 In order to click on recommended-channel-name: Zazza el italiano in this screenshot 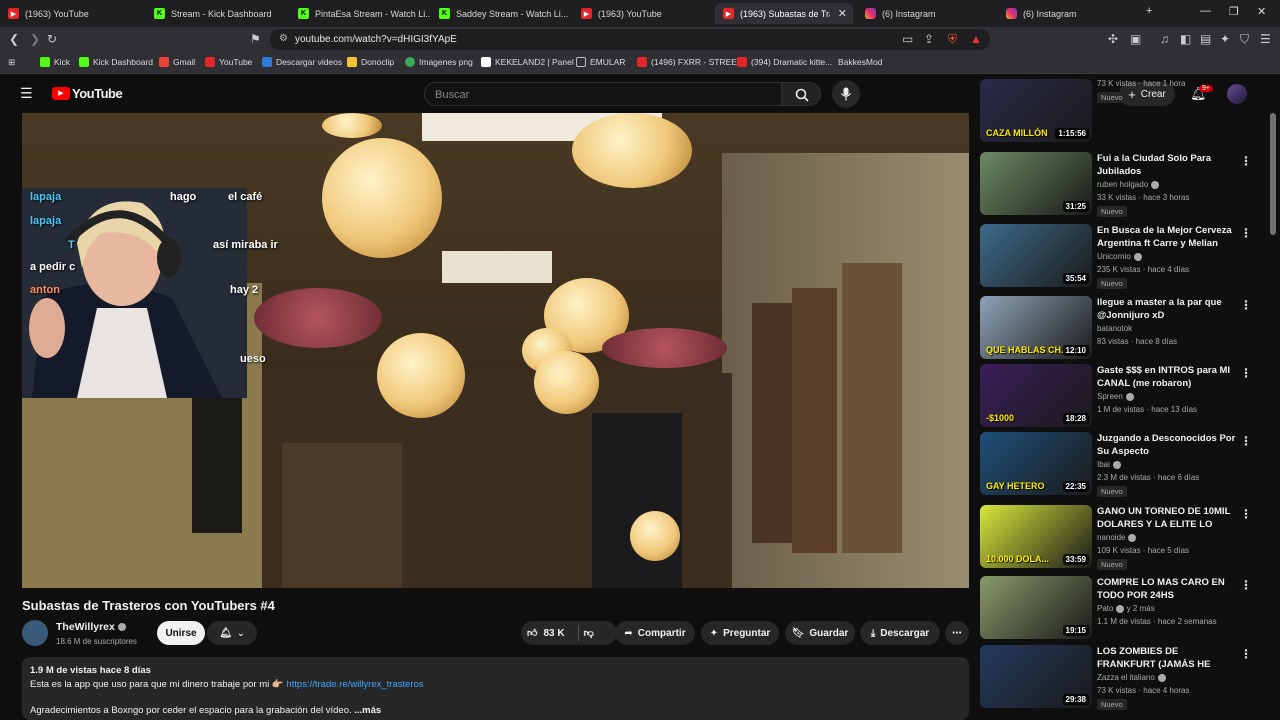, I will do `click(1131, 677)`.